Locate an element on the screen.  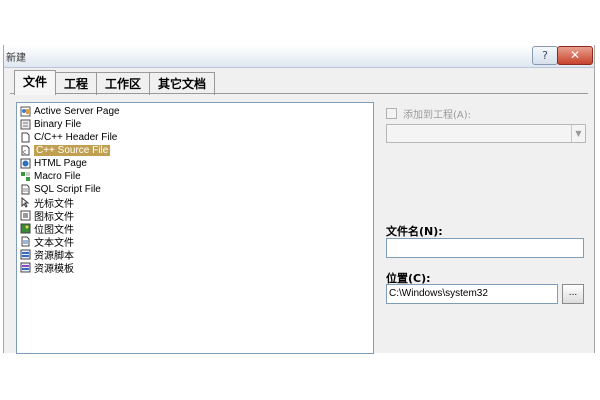
location-input: C:\Windows\system32 is located at coordinates (472, 294).